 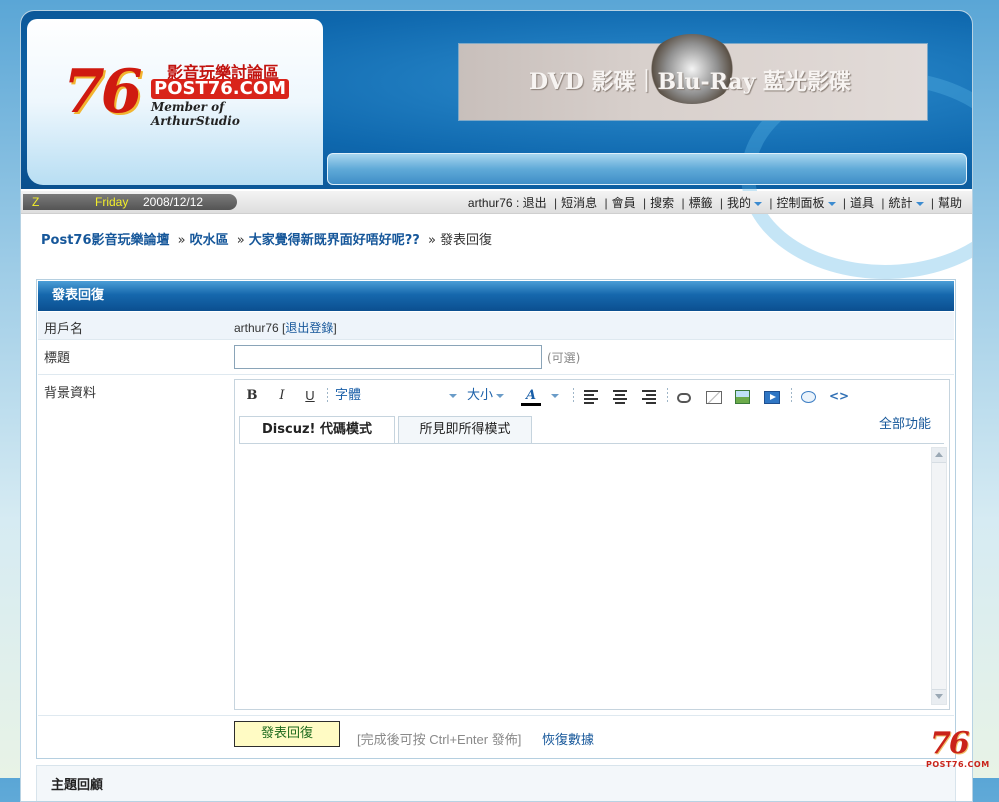 What do you see at coordinates (684, 398) in the screenshot?
I see `link-icon` at bounding box center [684, 398].